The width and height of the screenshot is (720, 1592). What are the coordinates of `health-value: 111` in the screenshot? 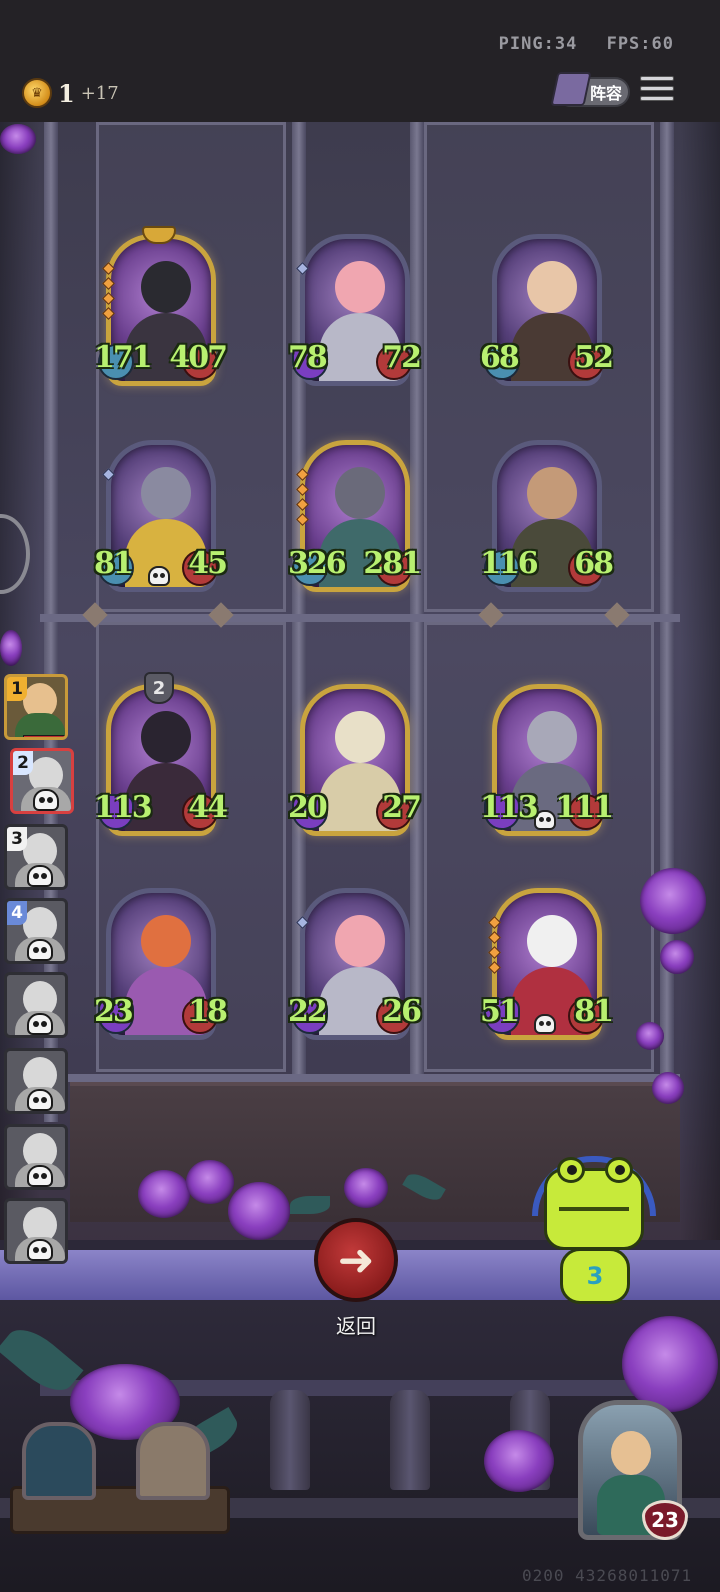 It's located at (584, 807).